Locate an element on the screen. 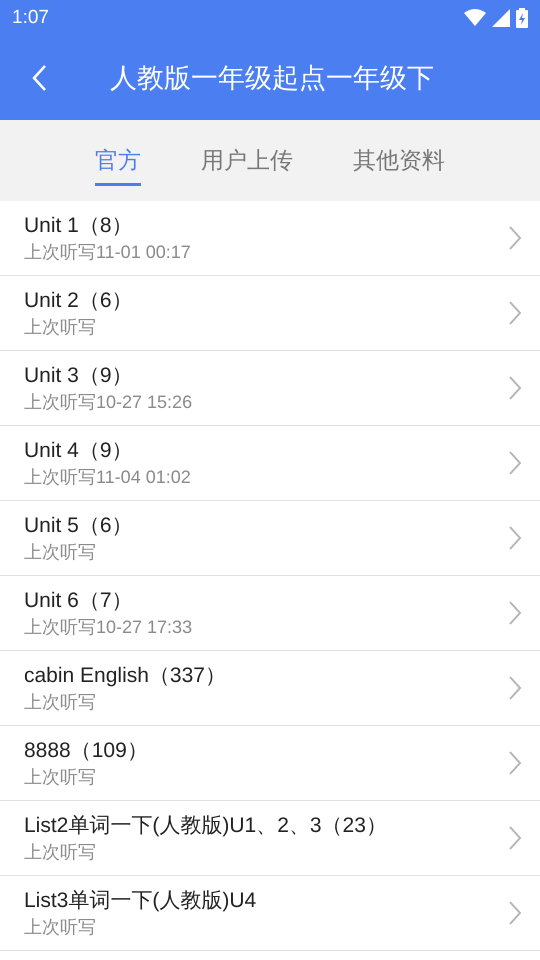  tab: 用户上传 is located at coordinates (247, 162).